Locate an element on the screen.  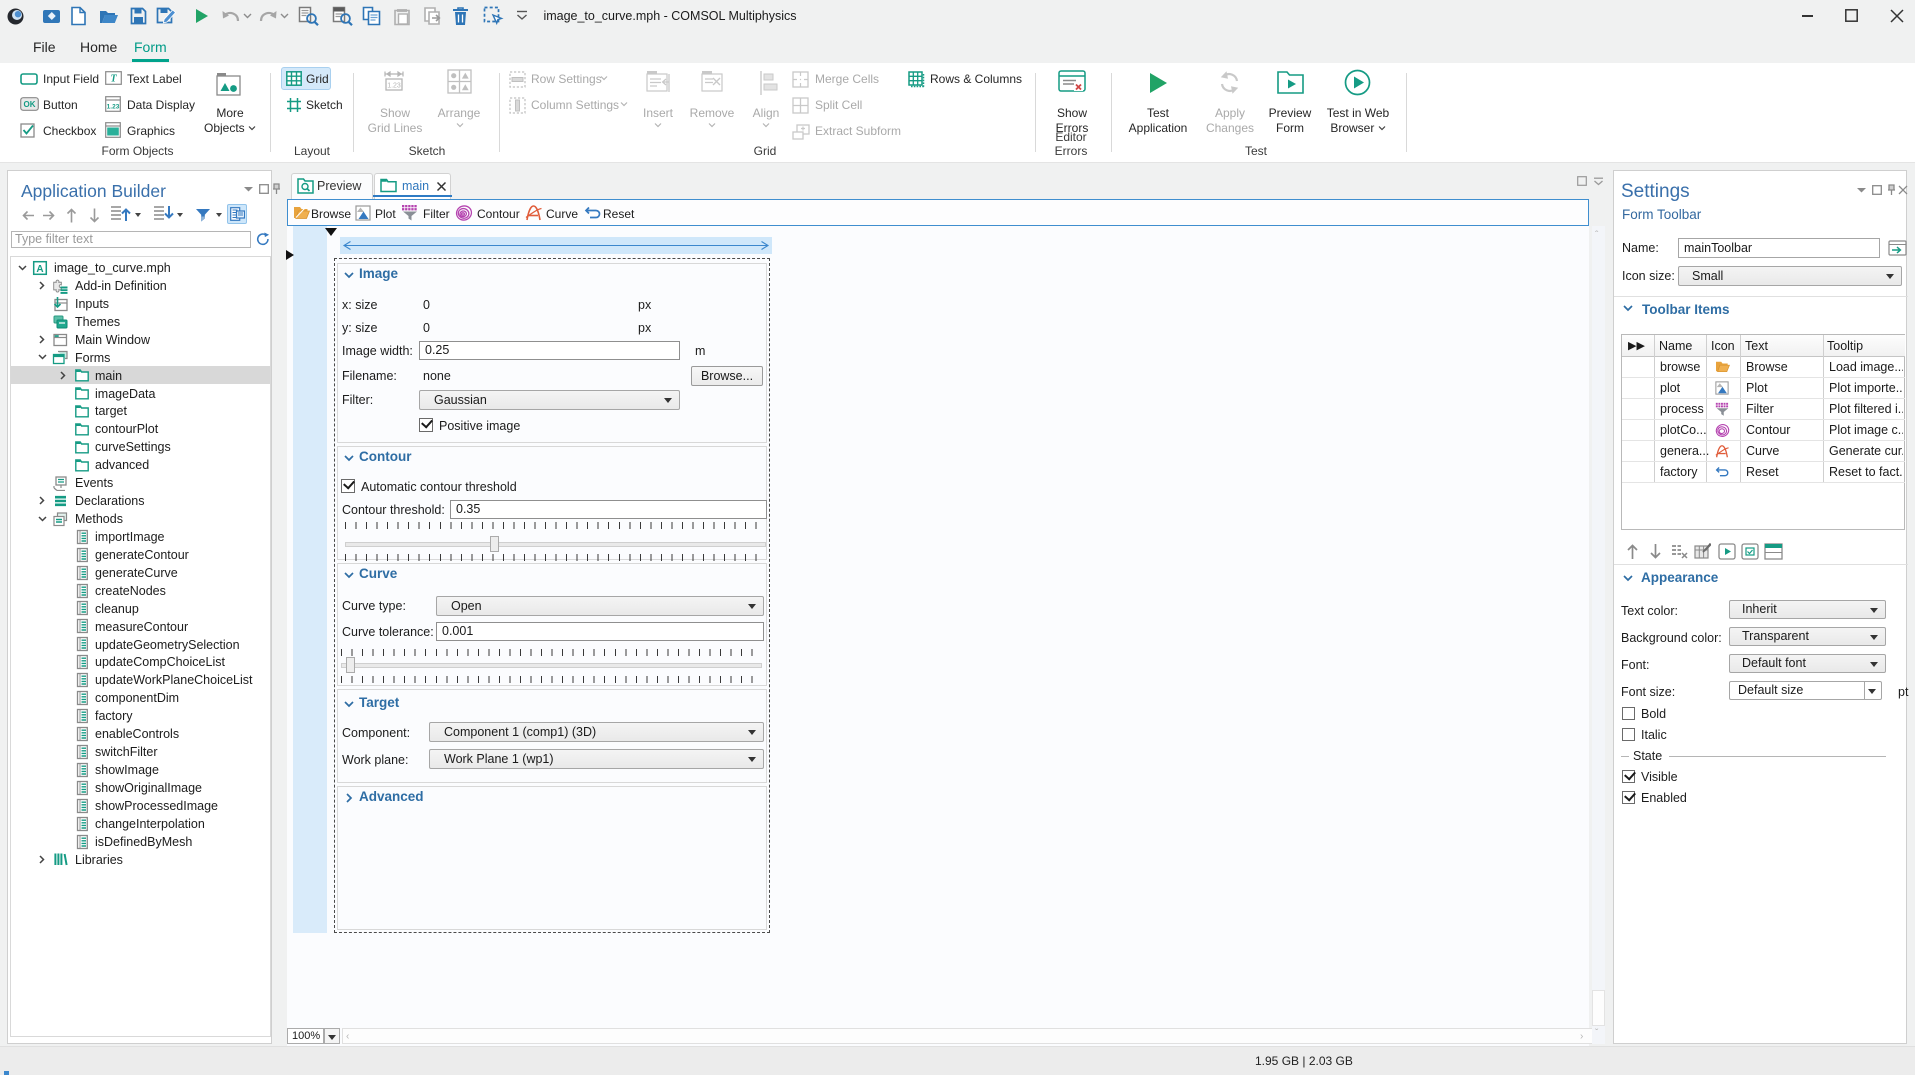
svg-text: T is located at coordinates (113, 79).